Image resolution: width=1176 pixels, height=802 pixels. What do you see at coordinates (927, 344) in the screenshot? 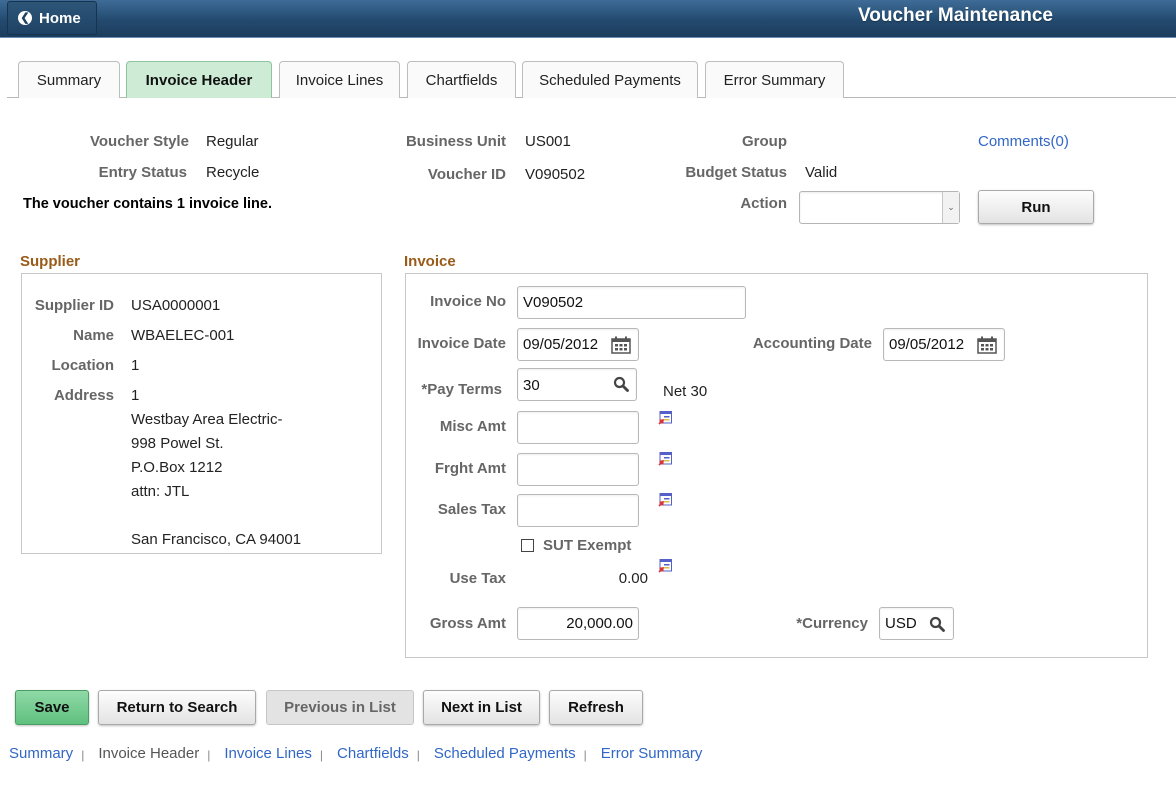
I see `accounting-date-value: 09/05/2012` at bounding box center [927, 344].